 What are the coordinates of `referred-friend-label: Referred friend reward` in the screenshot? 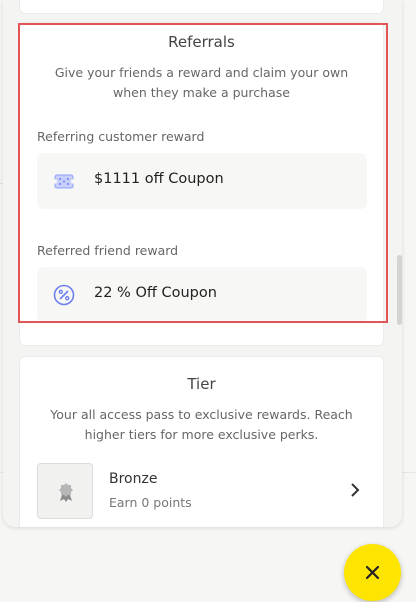 It's located at (108, 250).